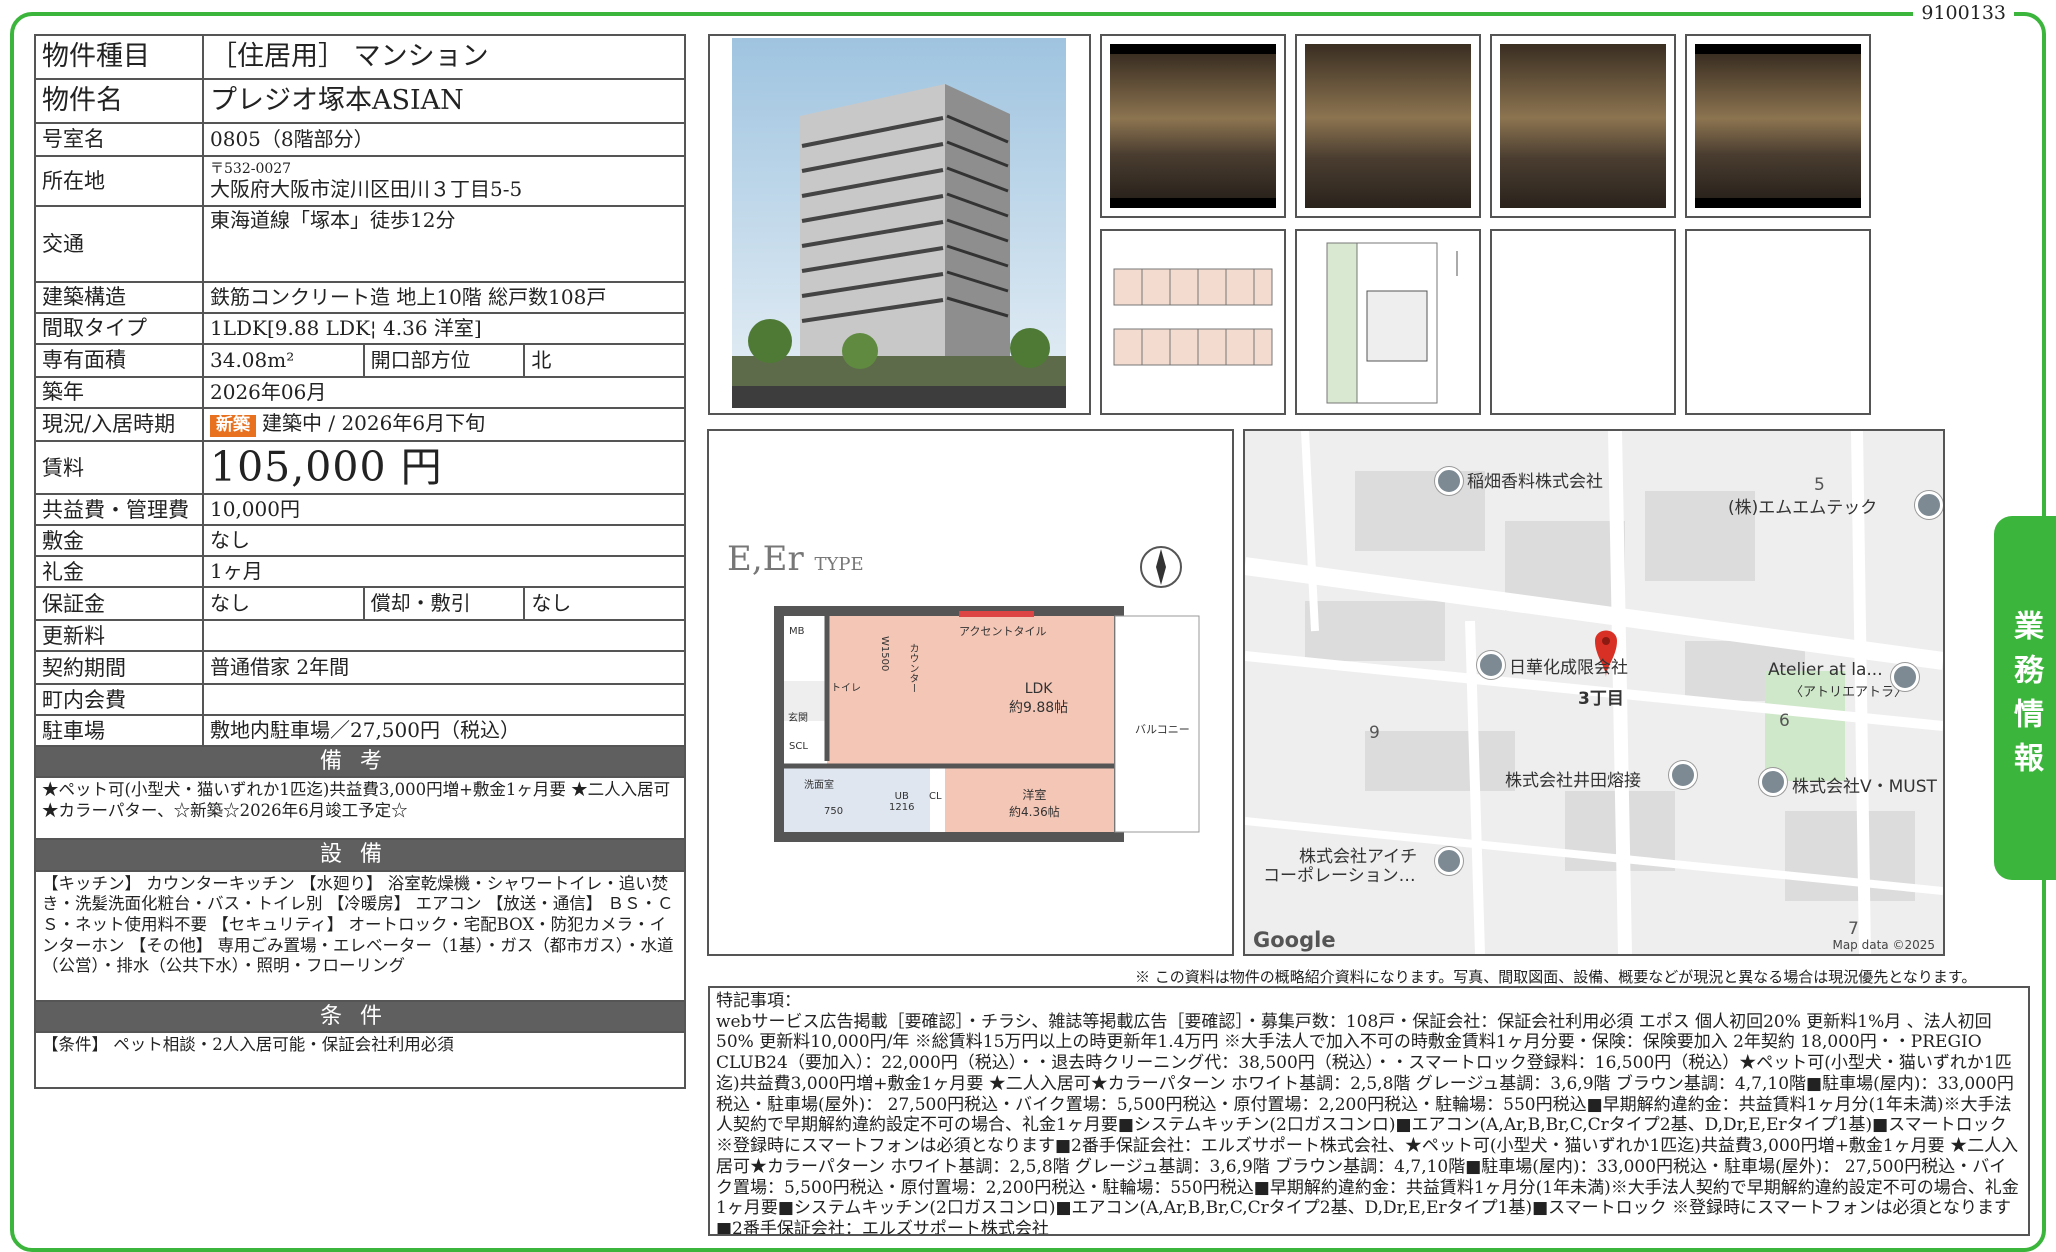 This screenshot has width=2056, height=1252. Describe the element at coordinates (1803, 508) in the screenshot. I see `map-label-mm-tech: (株)エムエムテック` at that location.